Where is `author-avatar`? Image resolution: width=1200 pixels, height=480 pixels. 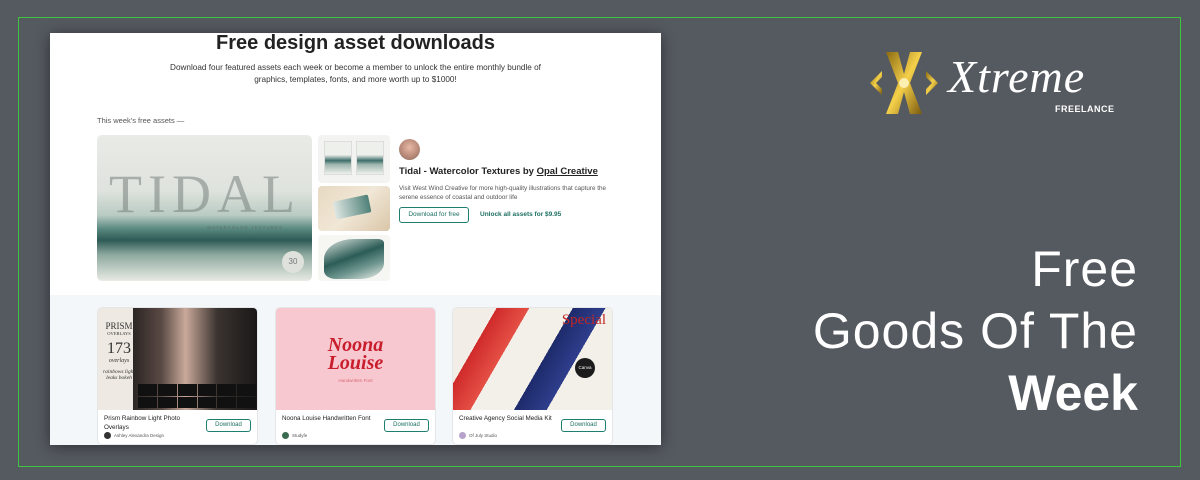 author-avatar is located at coordinates (409, 149).